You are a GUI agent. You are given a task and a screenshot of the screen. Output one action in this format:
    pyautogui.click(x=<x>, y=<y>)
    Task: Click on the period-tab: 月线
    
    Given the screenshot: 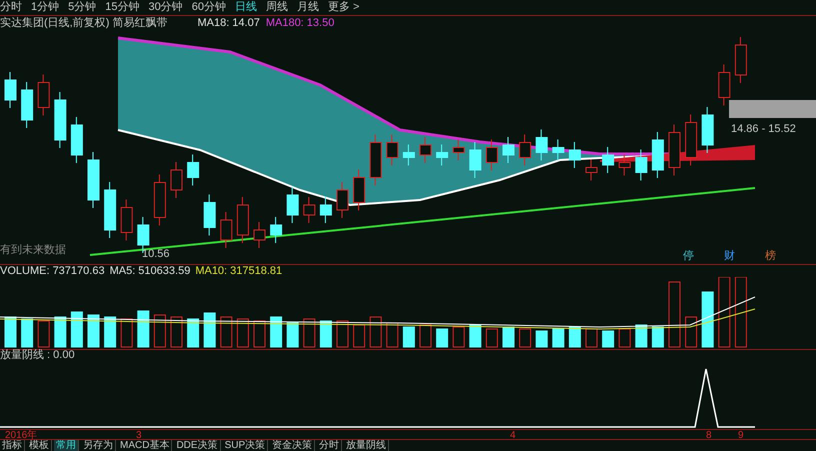 What is the action you would take?
    pyautogui.click(x=308, y=8)
    